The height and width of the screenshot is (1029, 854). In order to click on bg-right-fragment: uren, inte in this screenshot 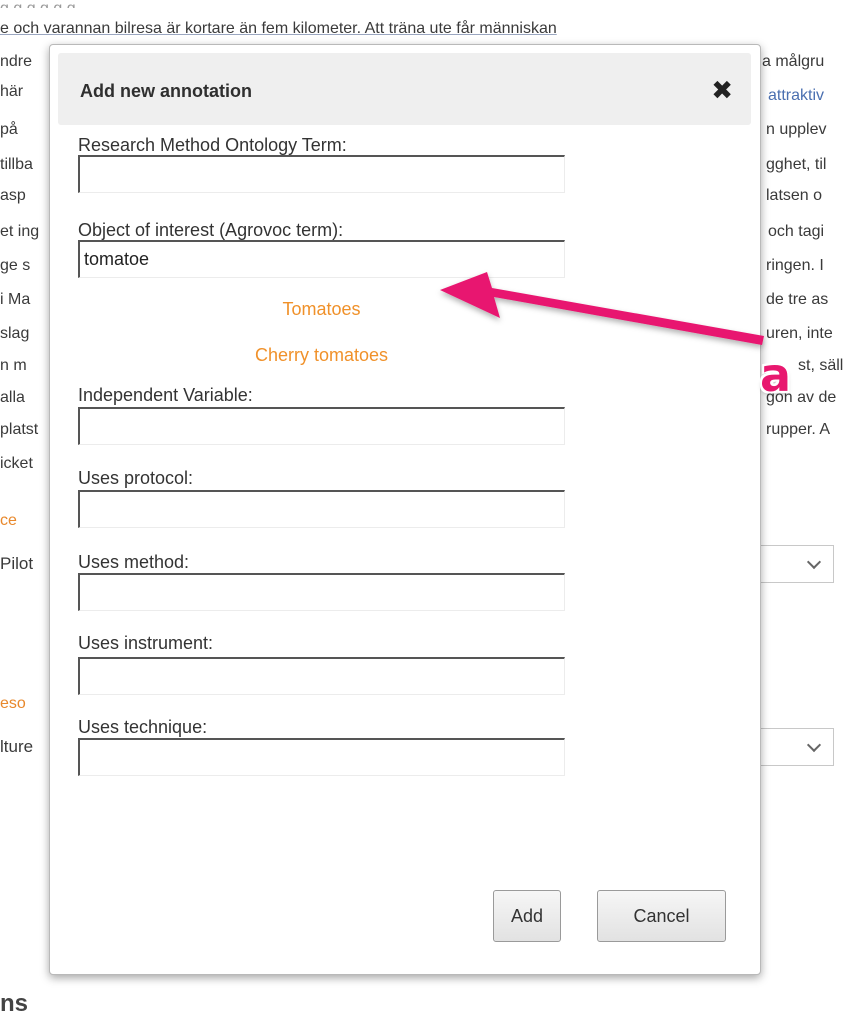, I will do `click(799, 333)`.